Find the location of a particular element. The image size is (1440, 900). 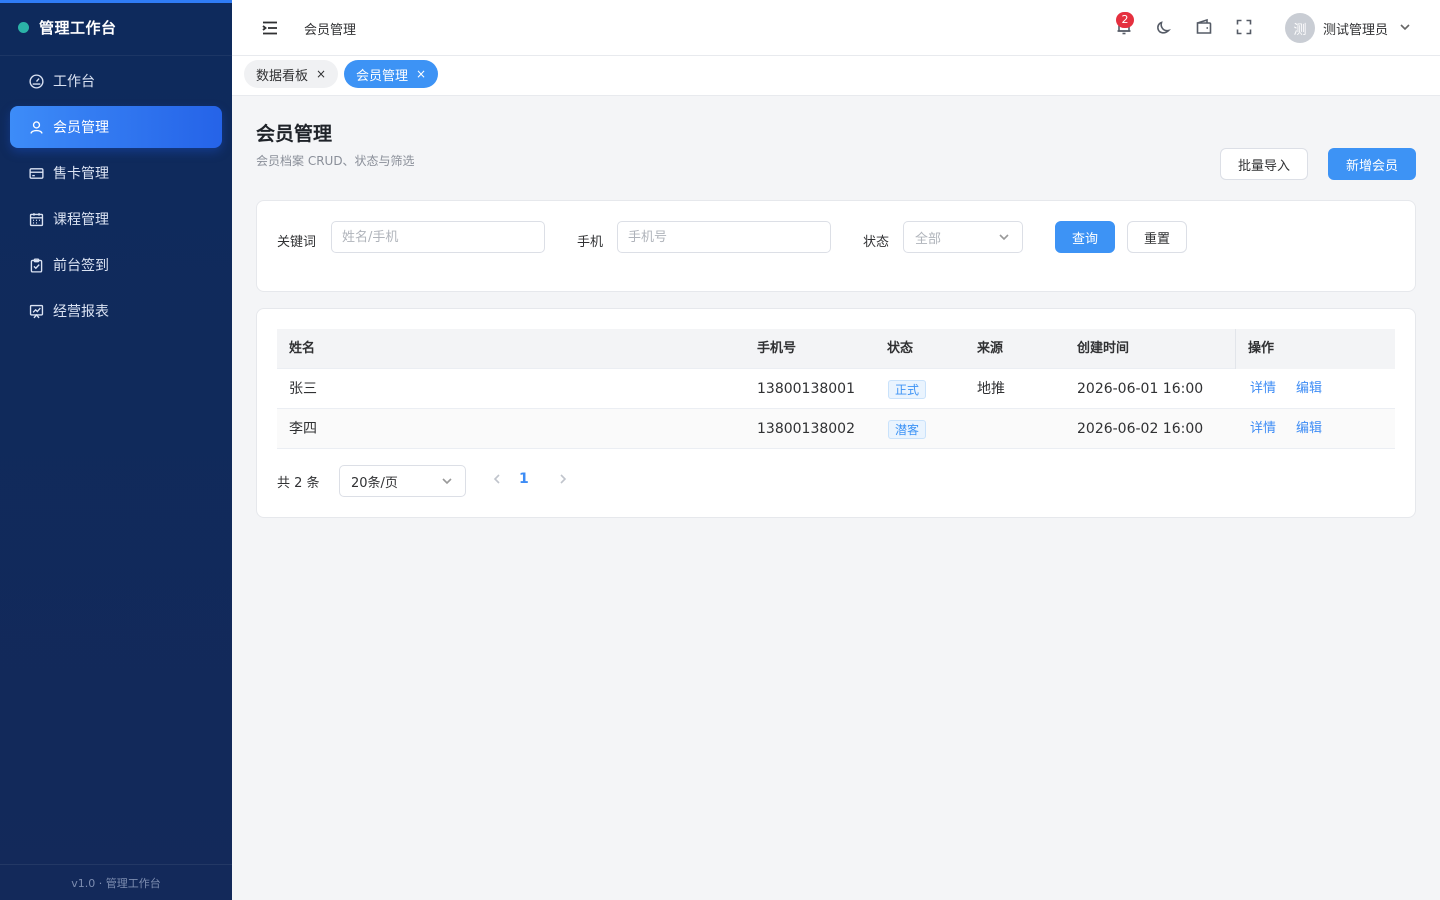

notification-badge: 2 is located at coordinates (1125, 20).